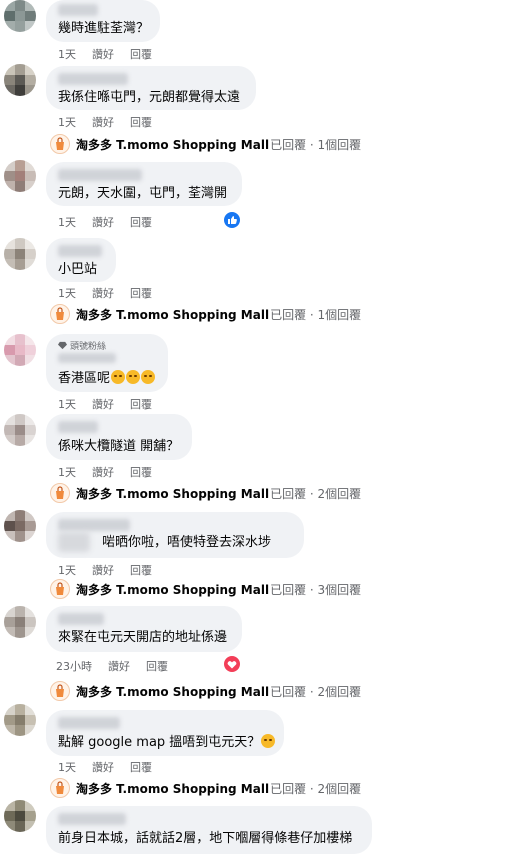 The height and width of the screenshot is (854, 511). I want to click on comment-bubble: 前身日本城，話就話2層，地下嗰層得條巷仔加樓梯, so click(209, 830).